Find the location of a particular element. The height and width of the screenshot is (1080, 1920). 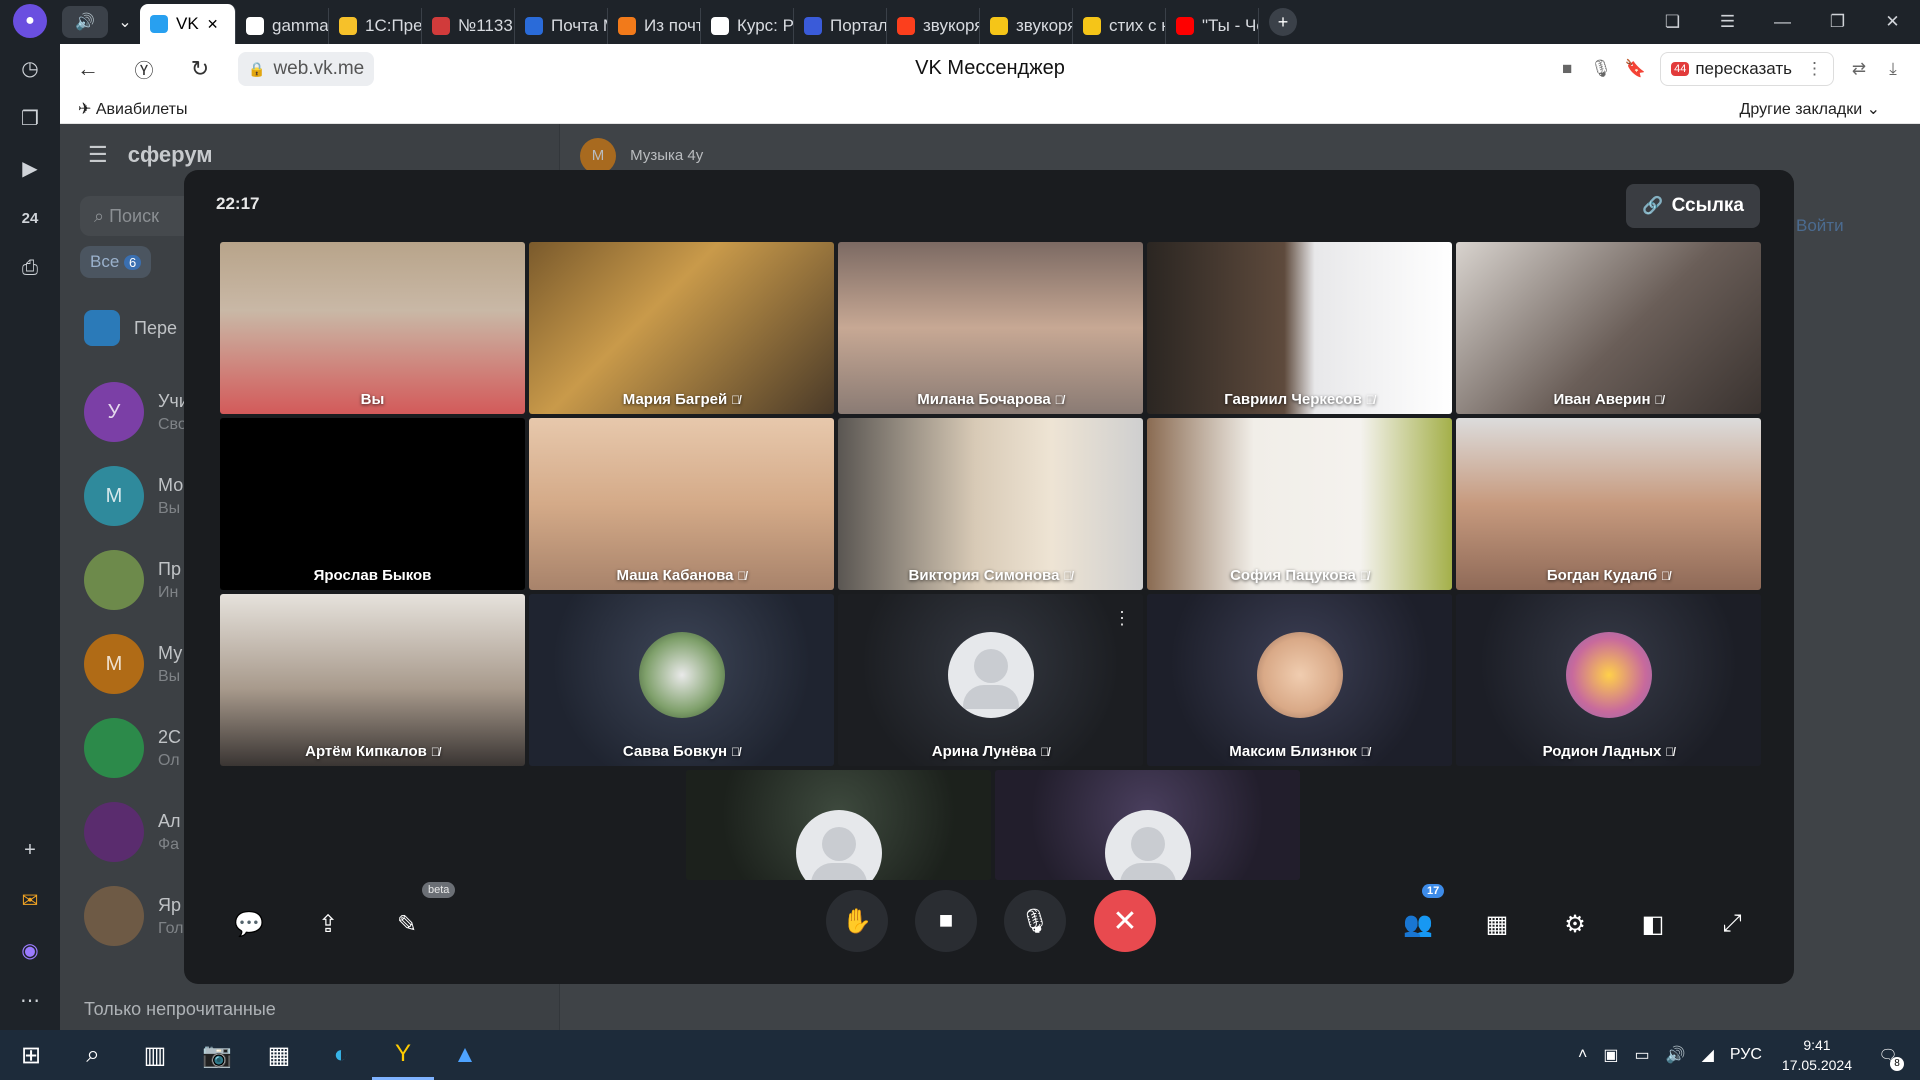

call-time: 22:17 is located at coordinates (238, 203).